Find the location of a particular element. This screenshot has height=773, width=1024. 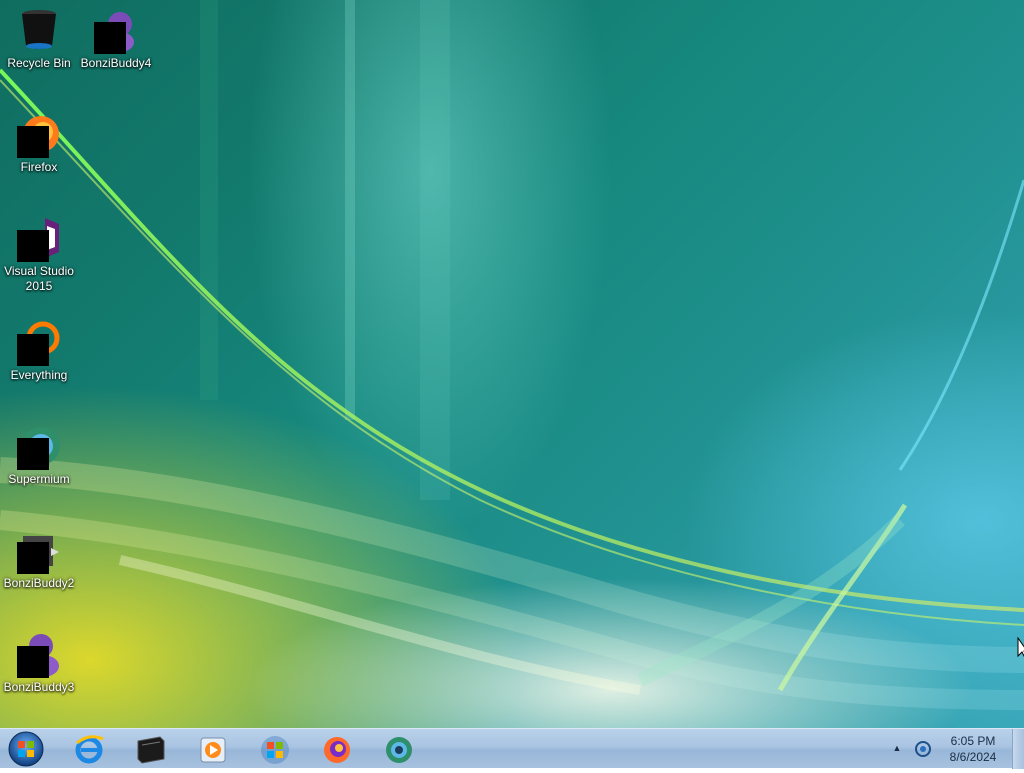

desktop-icon-label: BonziBuddy3 is located at coordinates (39, 687).